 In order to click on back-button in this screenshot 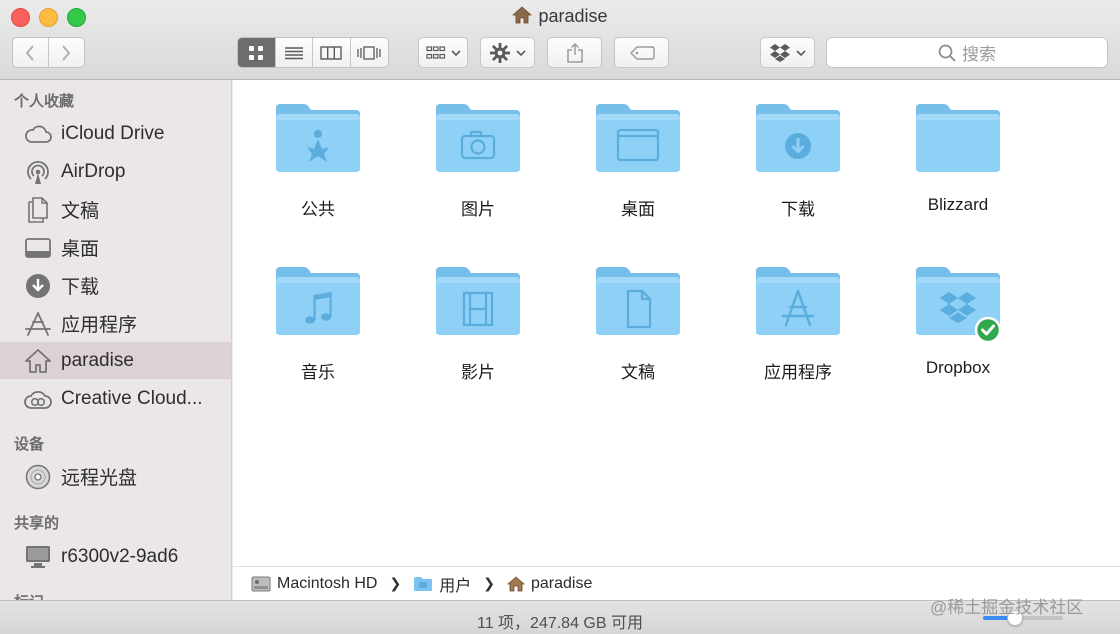, I will do `click(31, 52)`.